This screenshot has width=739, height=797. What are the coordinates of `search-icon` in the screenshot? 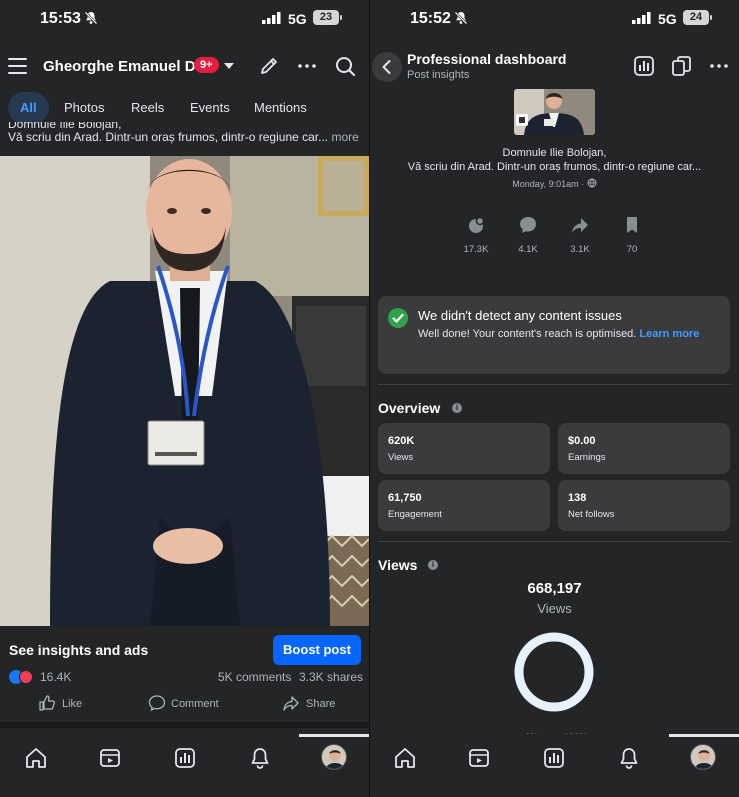 It's located at (345, 66).